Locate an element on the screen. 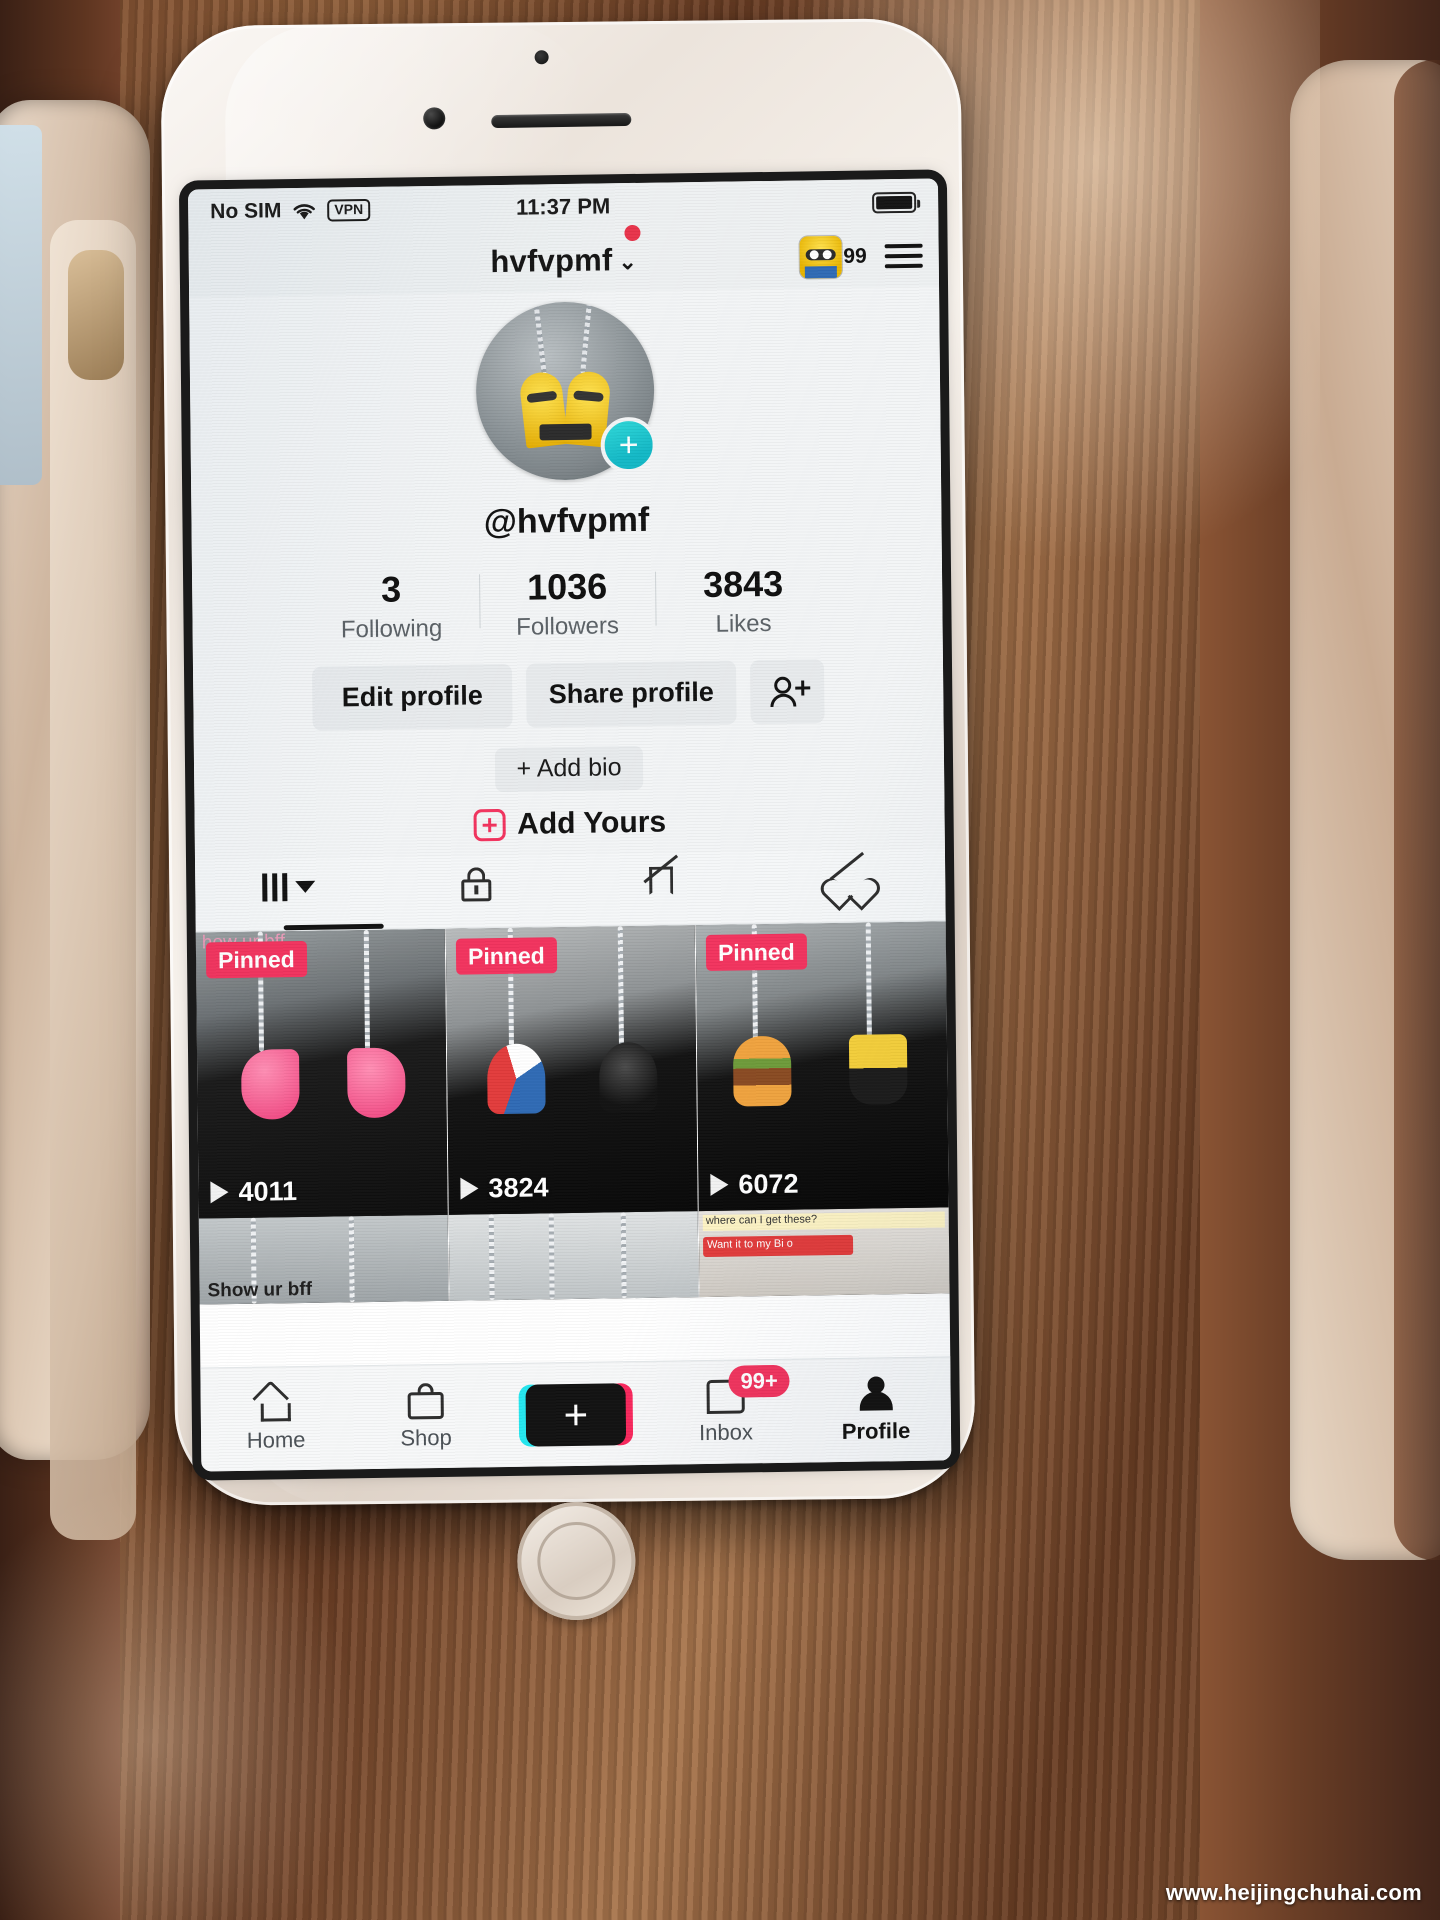 The width and height of the screenshot is (1440, 1920). stat-value: 1036 is located at coordinates (567, 586).